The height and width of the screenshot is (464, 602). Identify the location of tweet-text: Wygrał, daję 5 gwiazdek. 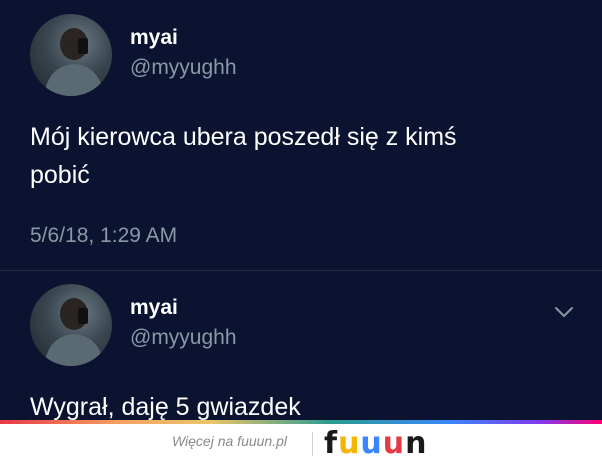
(165, 406).